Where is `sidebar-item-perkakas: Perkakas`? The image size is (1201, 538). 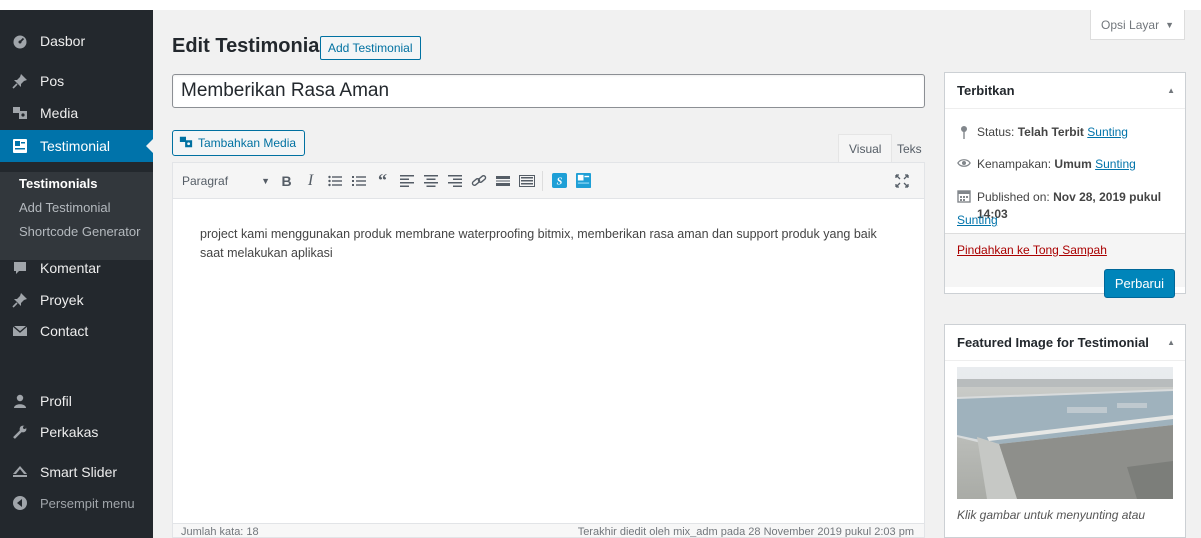
sidebar-item-perkakas: Perkakas is located at coordinates (76, 432).